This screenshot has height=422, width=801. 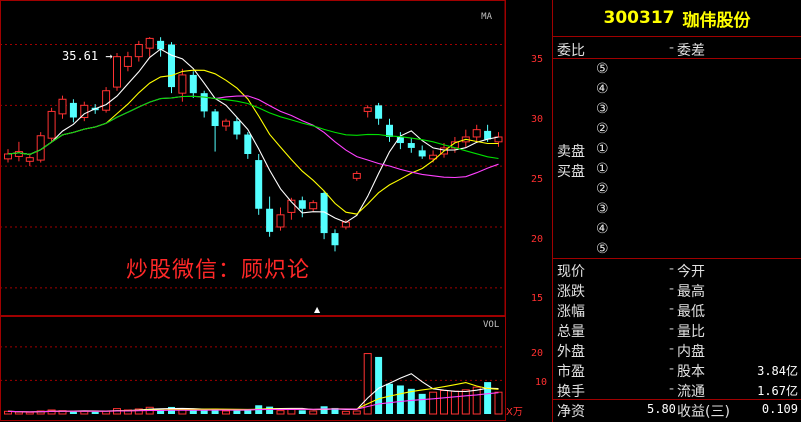 I want to click on high-price-label: 35.61 →, so click(x=87, y=56).